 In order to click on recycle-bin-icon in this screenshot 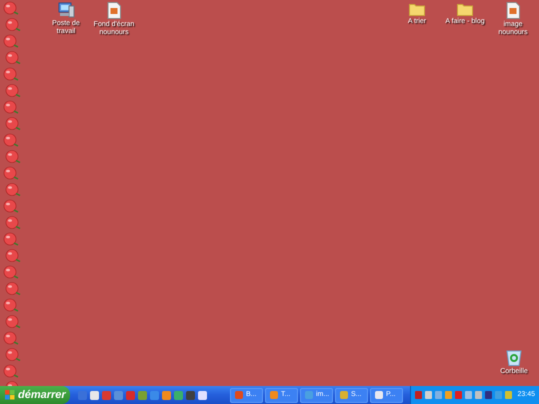, I will do `click(514, 357)`.